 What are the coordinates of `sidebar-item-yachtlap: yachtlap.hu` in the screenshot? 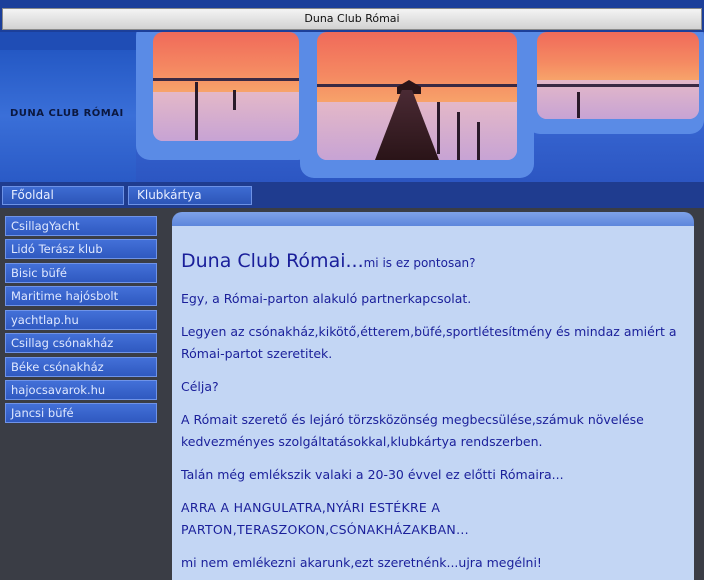 It's located at (81, 320).